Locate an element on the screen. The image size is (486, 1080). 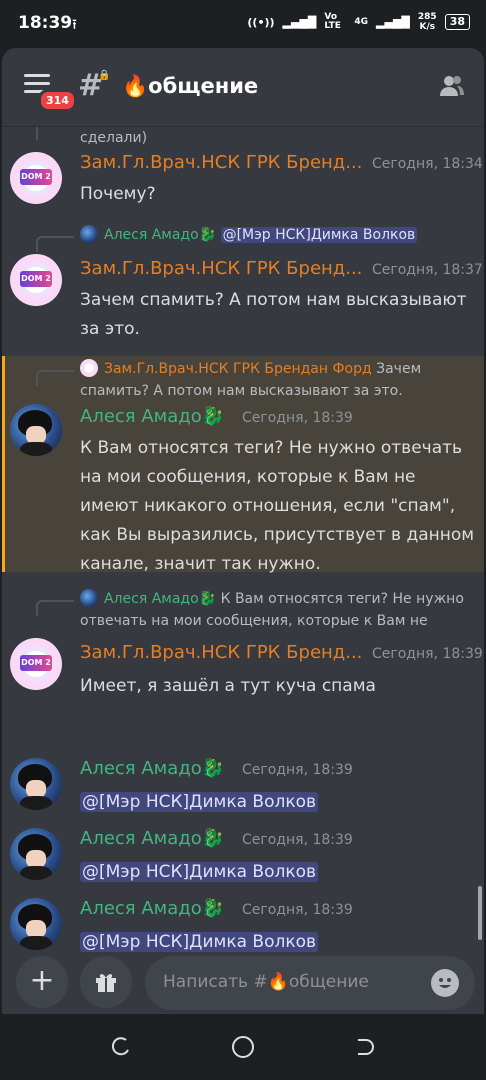
home-icon is located at coordinates (243, 1047).